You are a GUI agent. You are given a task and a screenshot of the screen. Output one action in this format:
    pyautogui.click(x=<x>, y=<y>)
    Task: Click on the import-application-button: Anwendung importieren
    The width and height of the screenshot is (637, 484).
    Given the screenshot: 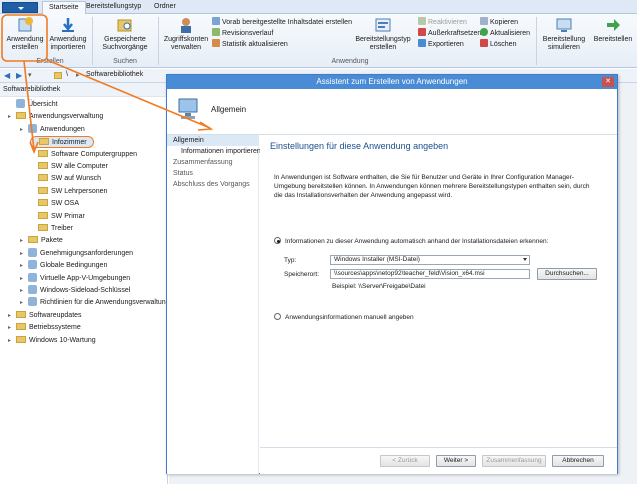 What is the action you would take?
    pyautogui.click(x=68, y=34)
    